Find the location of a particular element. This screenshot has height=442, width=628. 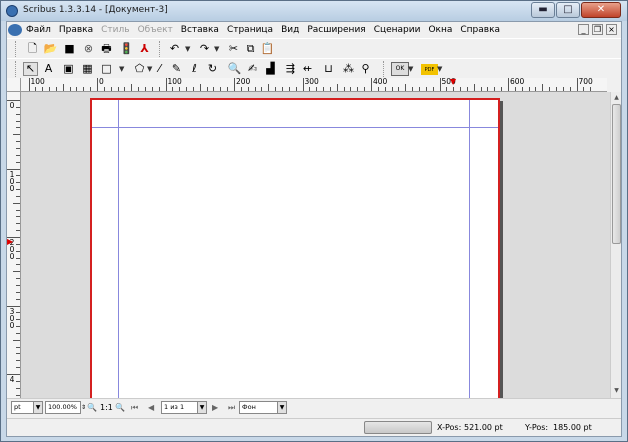

text-frame-icon: A is located at coordinates (48, 69).